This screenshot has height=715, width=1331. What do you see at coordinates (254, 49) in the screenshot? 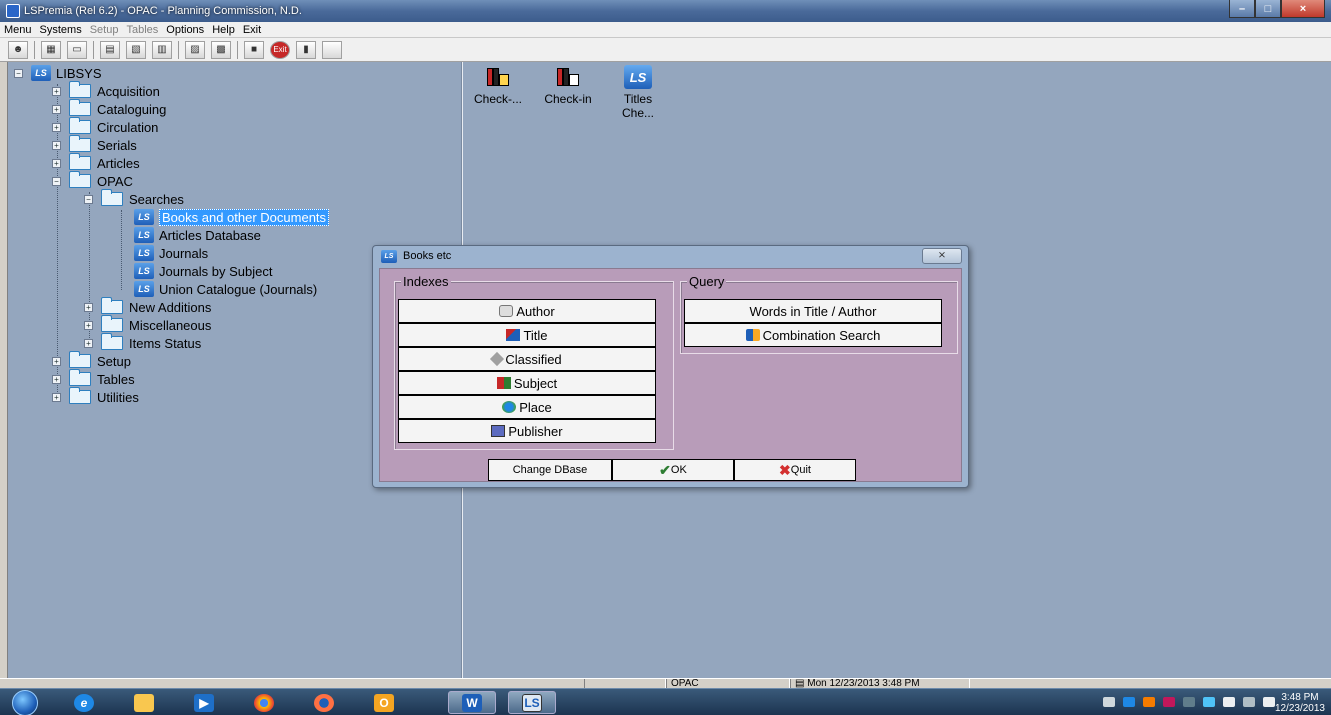
I see `panel-icon: ■` at bounding box center [254, 49].